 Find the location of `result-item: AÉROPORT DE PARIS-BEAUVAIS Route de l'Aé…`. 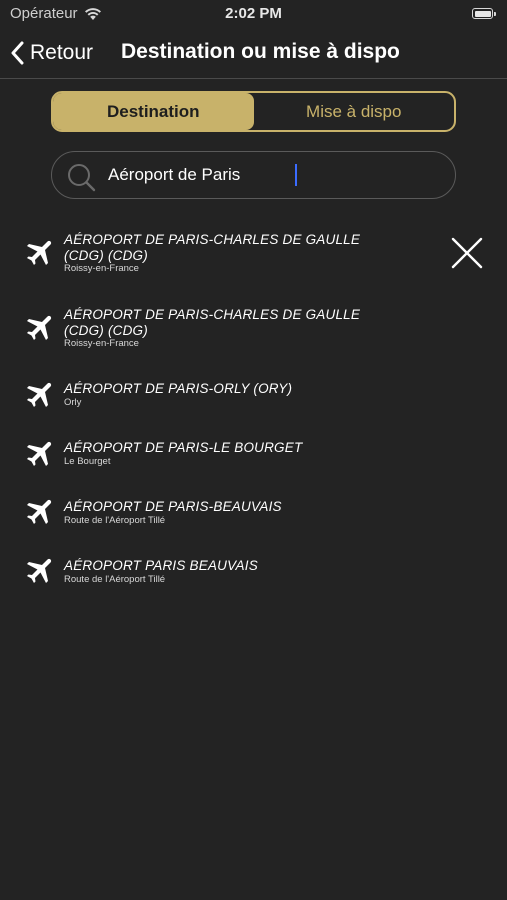

result-item: AÉROPORT DE PARIS-BEAUVAIS Route de l'Aé… is located at coordinates (253, 512).